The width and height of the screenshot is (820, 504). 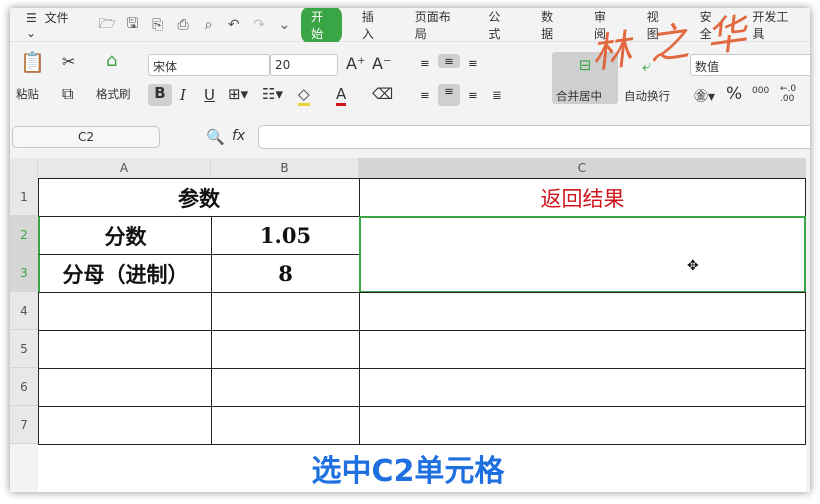 What do you see at coordinates (24, 387) in the screenshot?
I see `row-header-6: 6` at bounding box center [24, 387].